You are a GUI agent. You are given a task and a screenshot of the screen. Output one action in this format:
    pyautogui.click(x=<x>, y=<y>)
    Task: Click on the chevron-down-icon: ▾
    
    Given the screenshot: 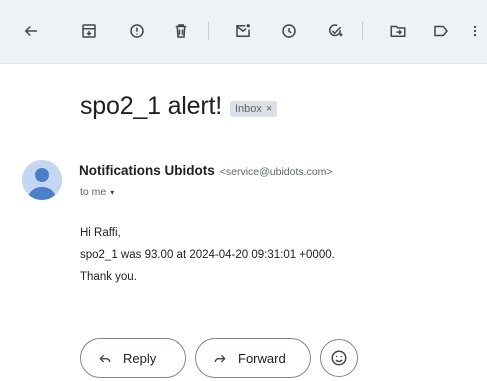 What is the action you would take?
    pyautogui.click(x=112, y=192)
    